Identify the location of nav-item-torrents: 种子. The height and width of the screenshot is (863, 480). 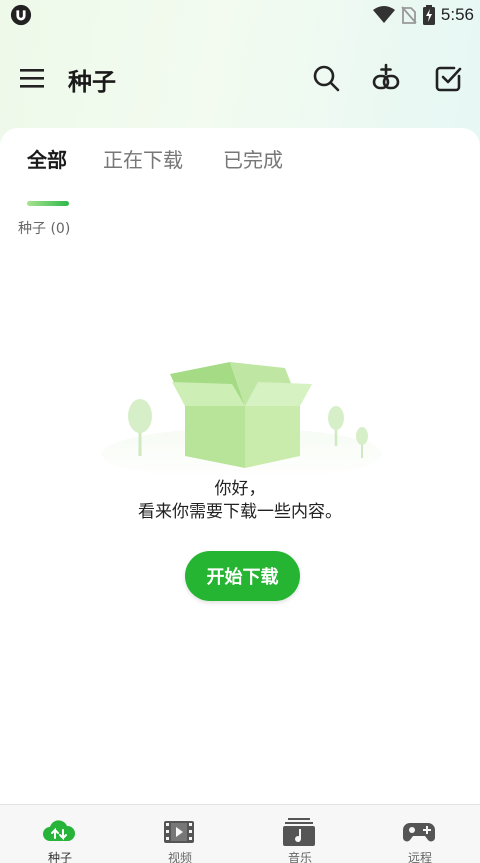
(60, 834).